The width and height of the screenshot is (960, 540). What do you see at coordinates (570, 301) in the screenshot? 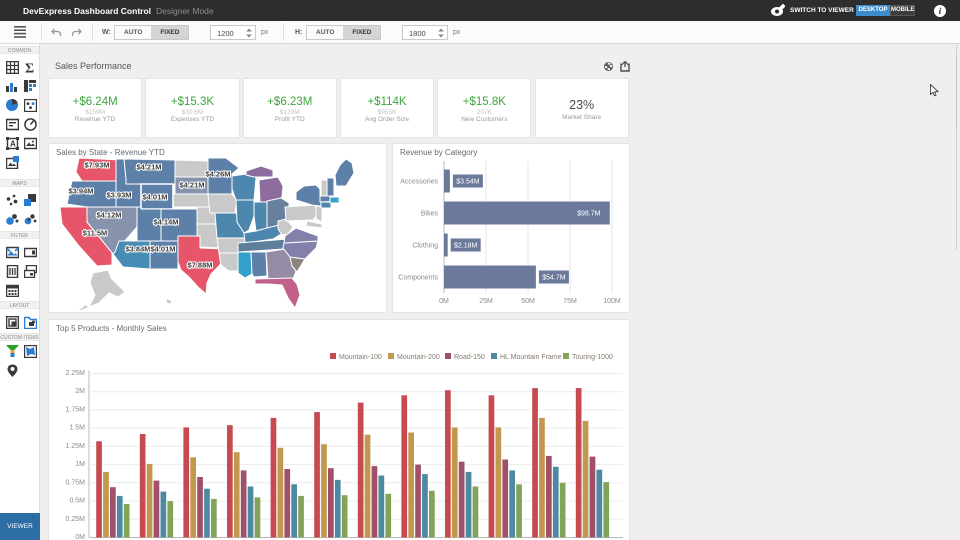
I see `svg-text: 75M` at bounding box center [570, 301].